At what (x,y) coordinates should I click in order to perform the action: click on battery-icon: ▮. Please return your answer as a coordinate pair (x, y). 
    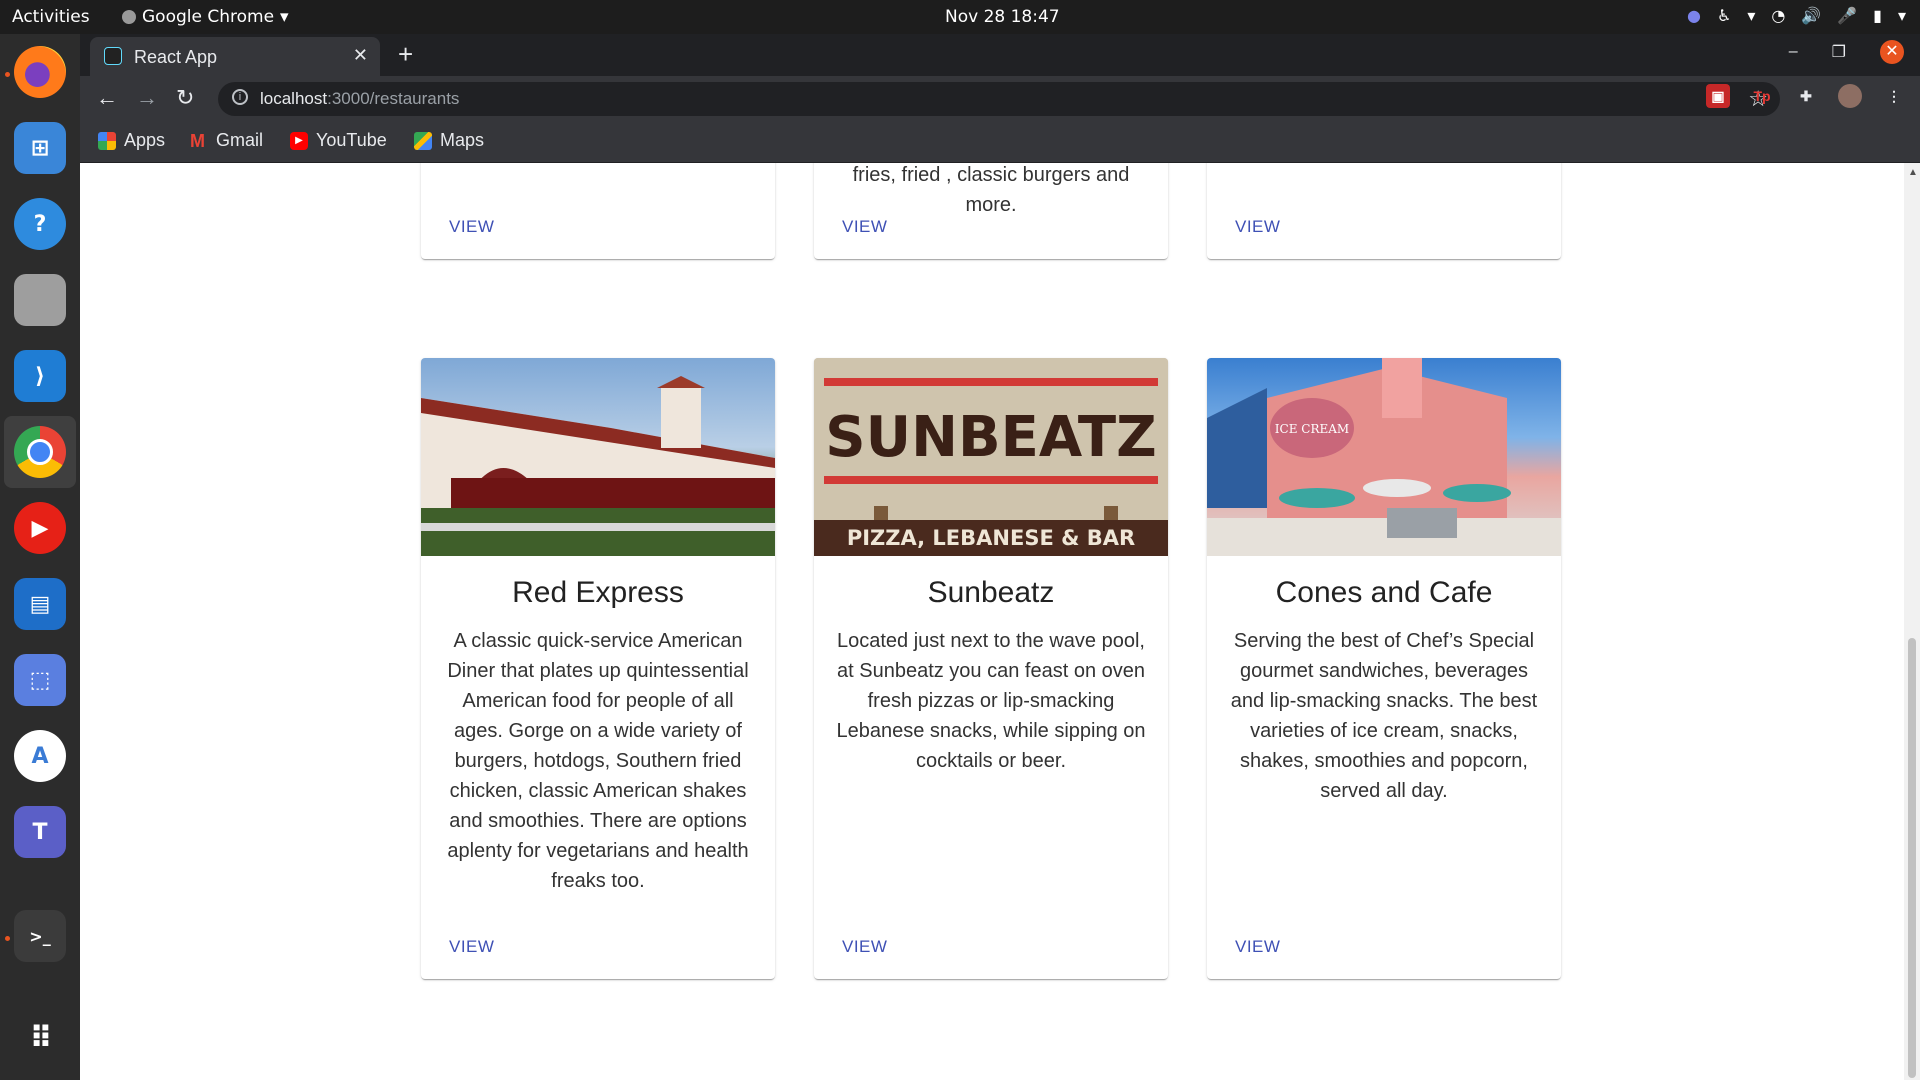
    Looking at the image, I should click on (1877, 15).